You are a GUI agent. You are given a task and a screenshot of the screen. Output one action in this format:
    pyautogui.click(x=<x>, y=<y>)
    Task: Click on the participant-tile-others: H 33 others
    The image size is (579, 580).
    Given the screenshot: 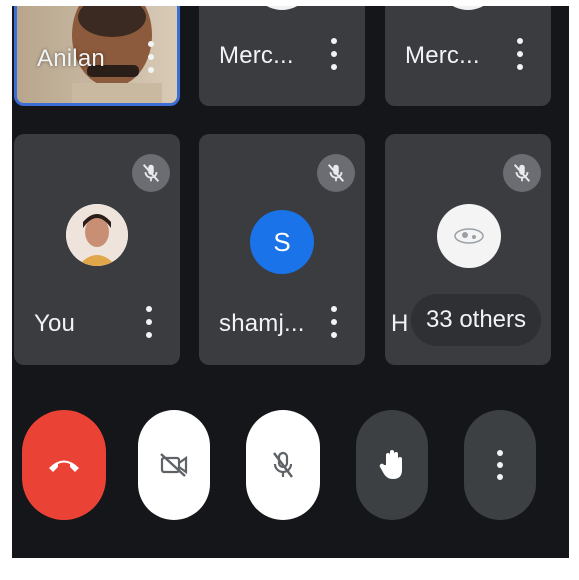 What is the action you would take?
    pyautogui.click(x=468, y=249)
    